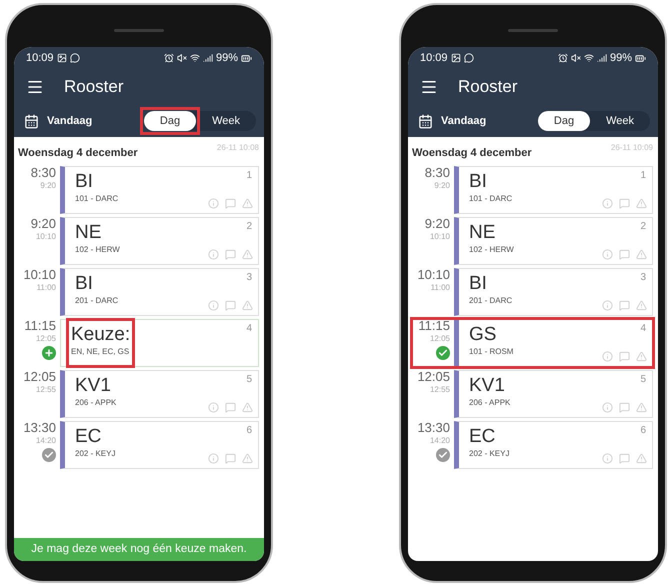  Describe the element at coordinates (601, 58) in the screenshot. I see `signal-icon` at that location.